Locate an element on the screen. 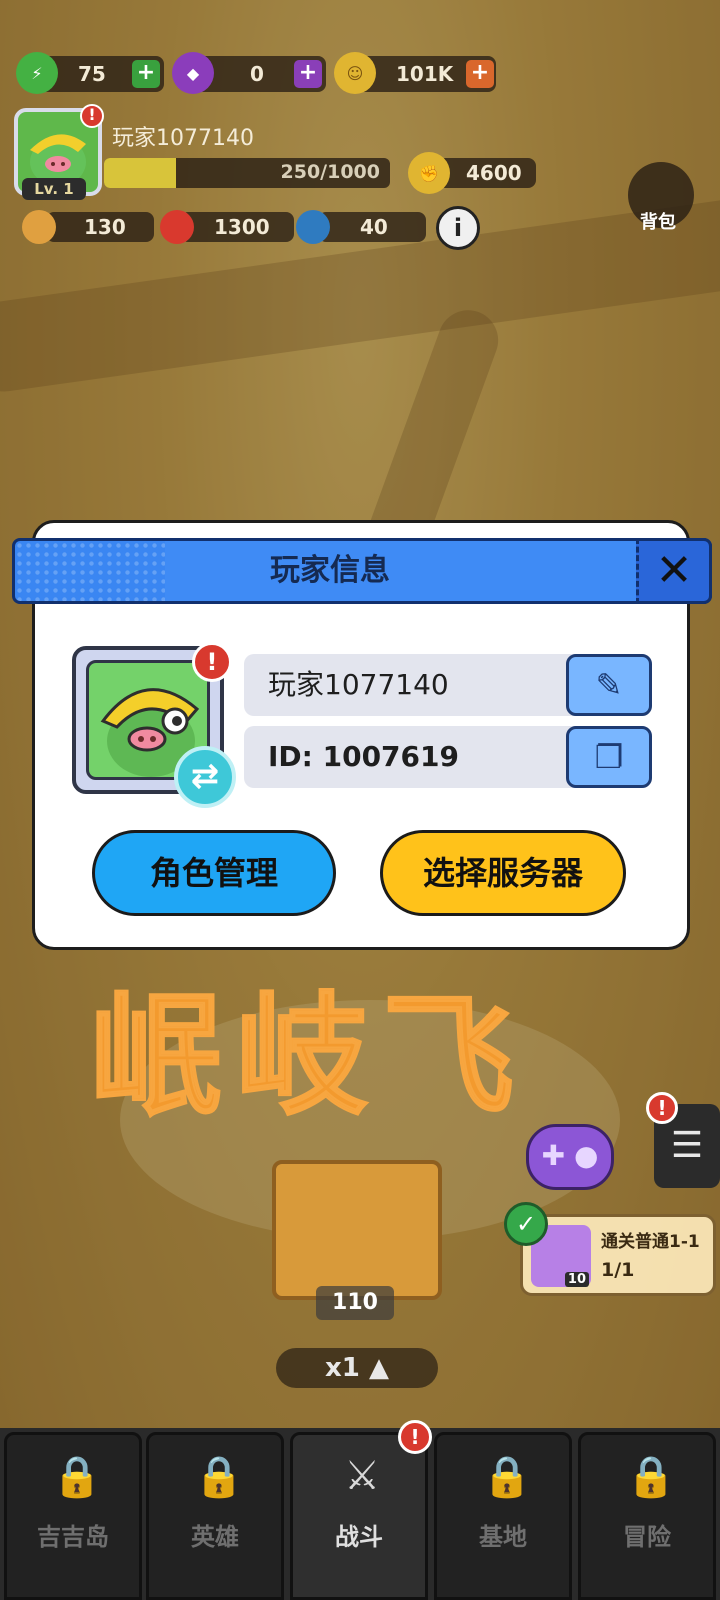 The image size is (720, 1600). edit-name-button: ✎ is located at coordinates (609, 685).